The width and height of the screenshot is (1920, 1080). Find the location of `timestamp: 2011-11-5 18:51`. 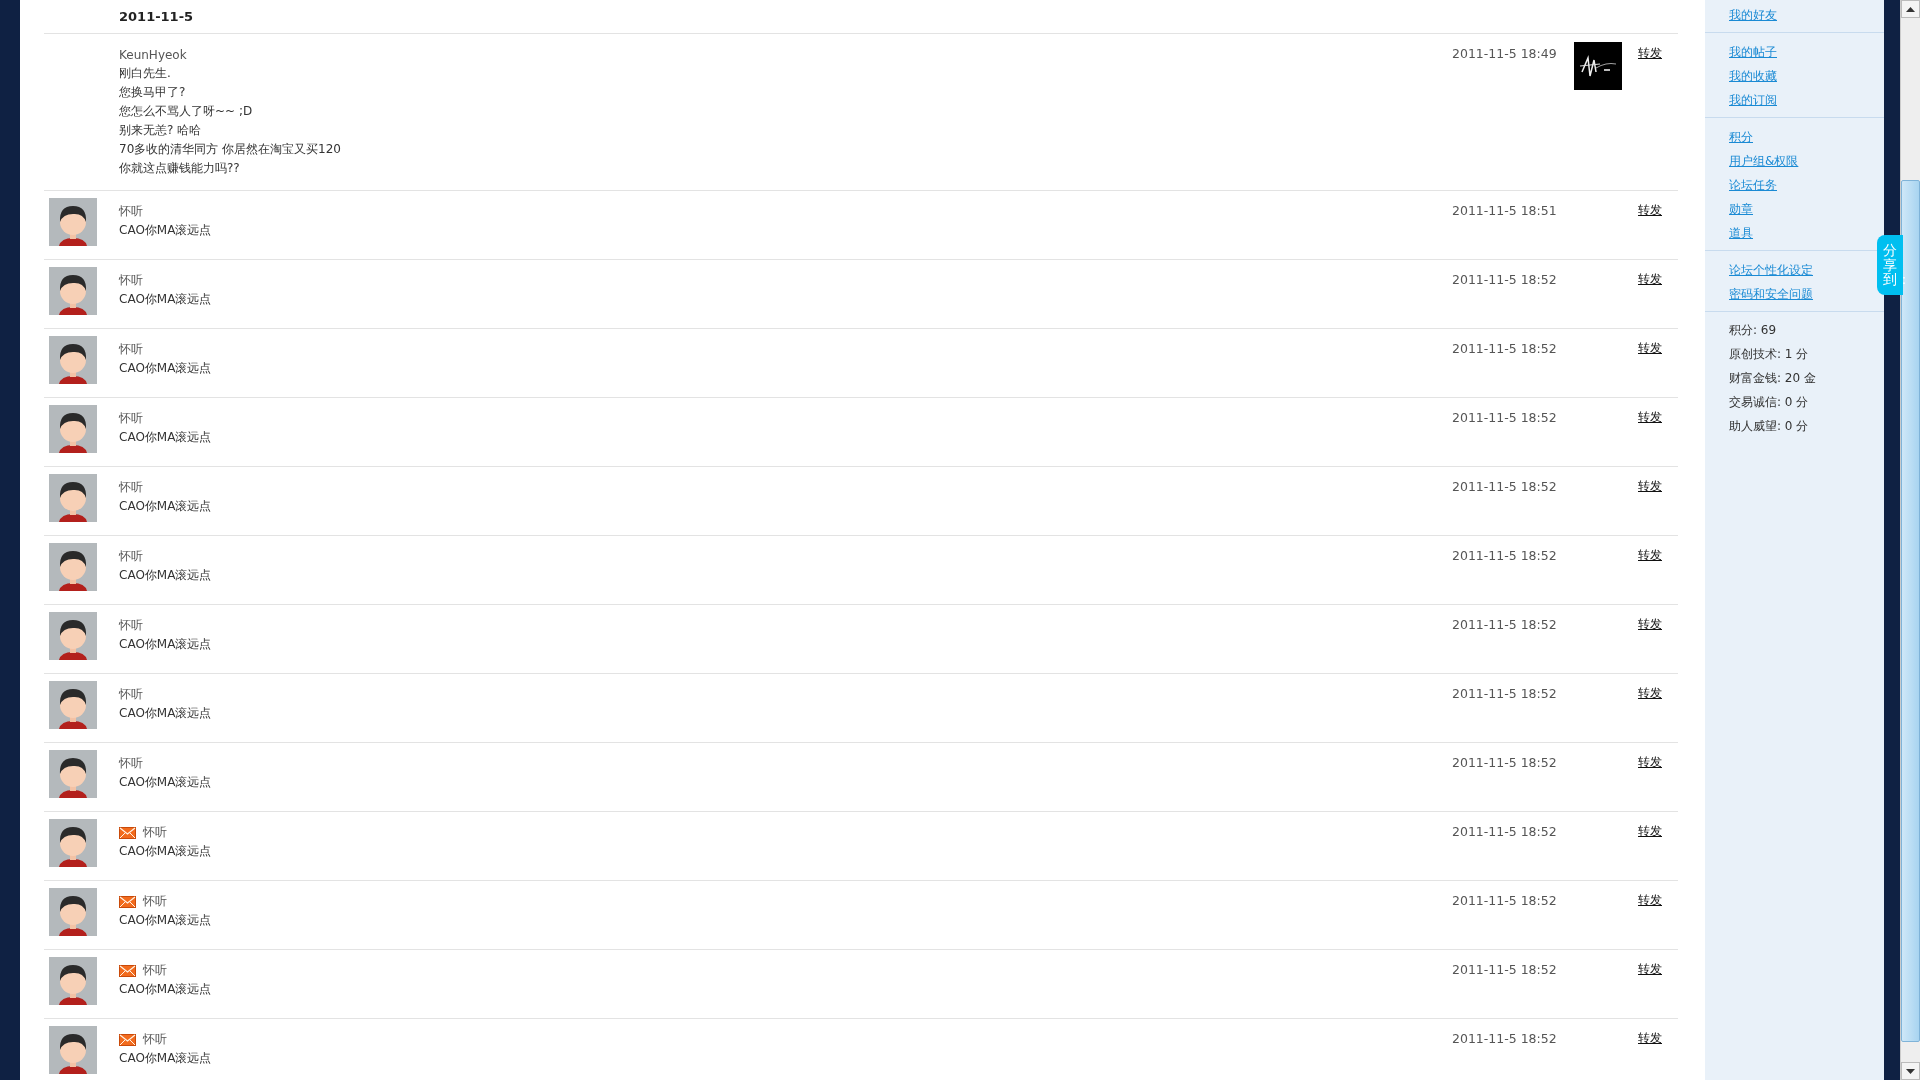

timestamp: 2011-11-5 18:51 is located at coordinates (1505, 210).